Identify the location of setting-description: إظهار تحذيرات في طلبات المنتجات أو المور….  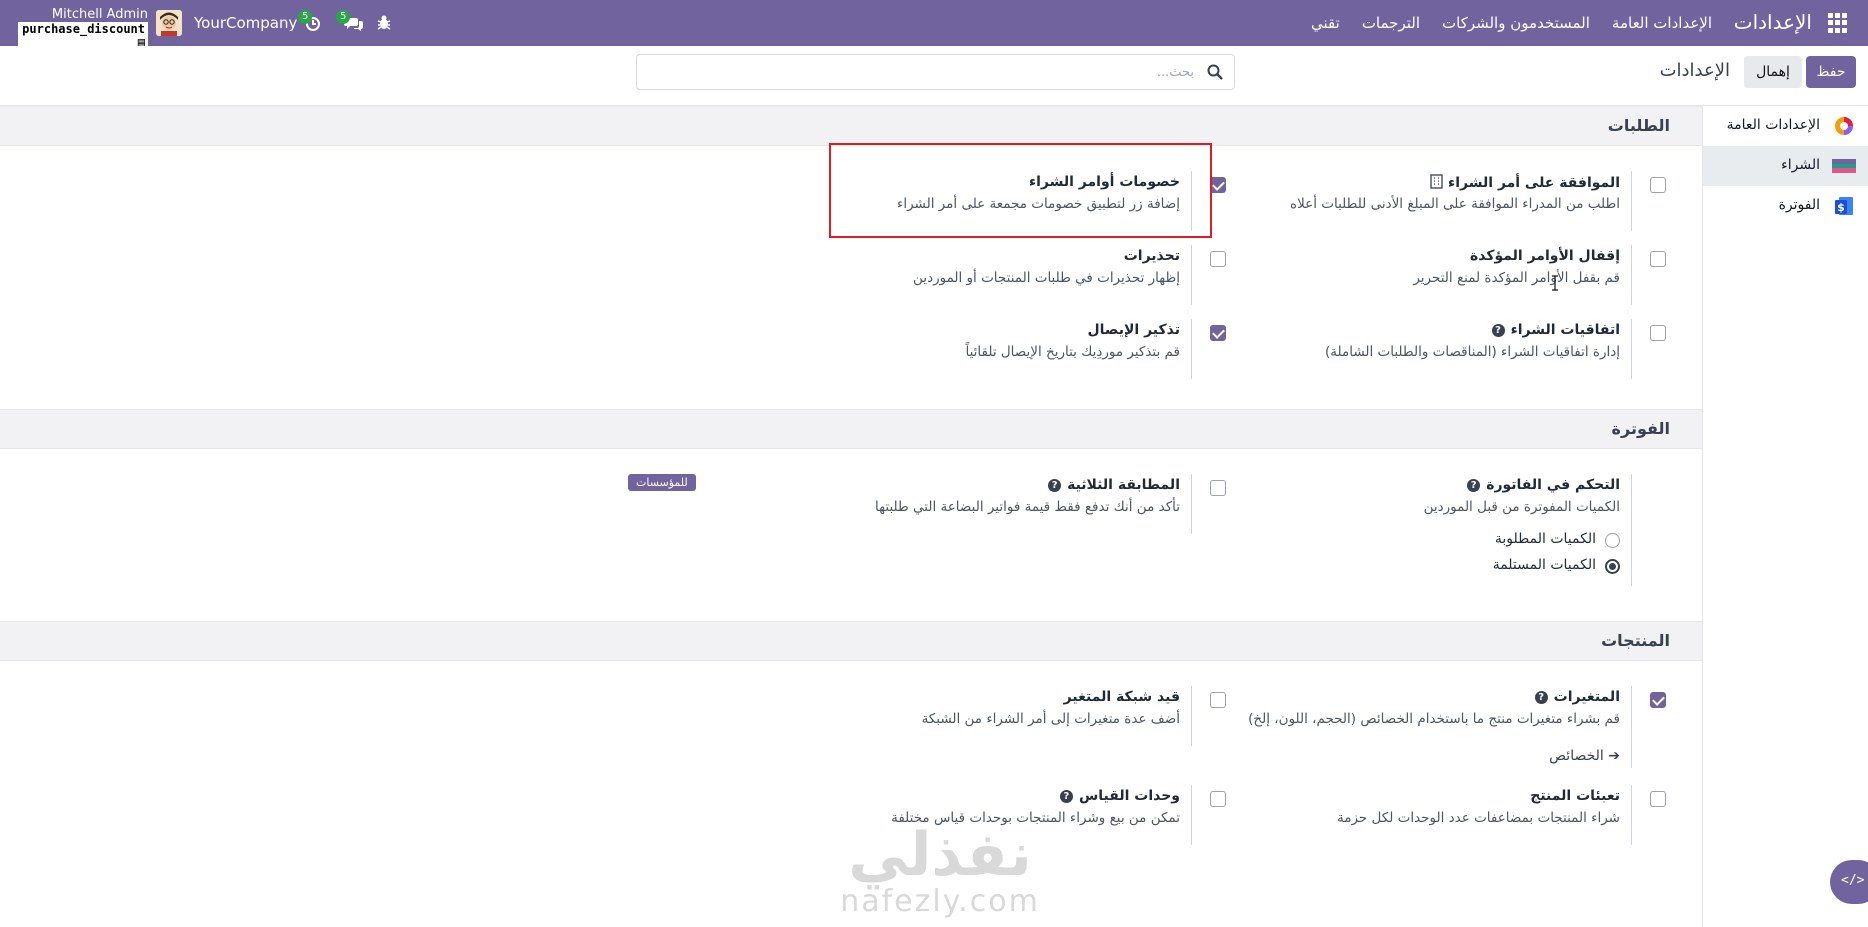
(1046, 278).